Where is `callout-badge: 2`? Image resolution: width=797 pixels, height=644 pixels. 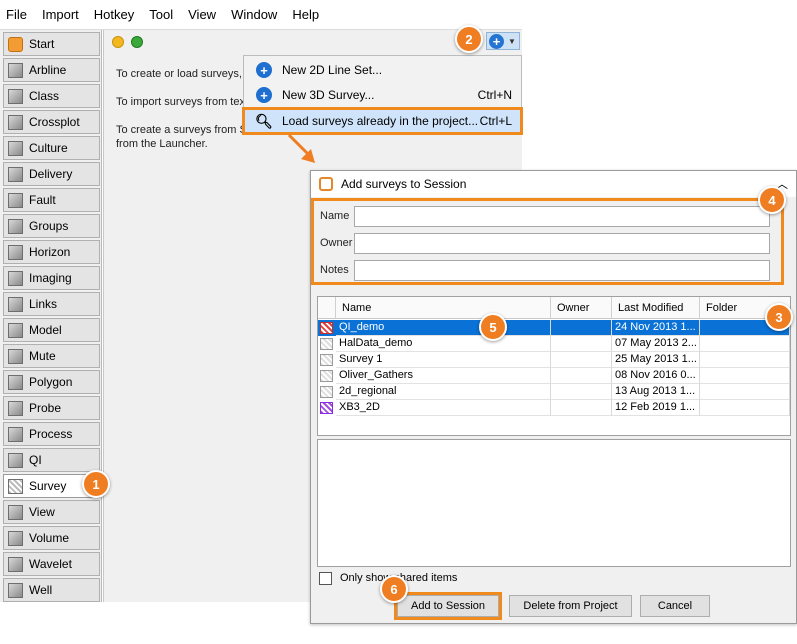
callout-badge: 2 is located at coordinates (469, 39).